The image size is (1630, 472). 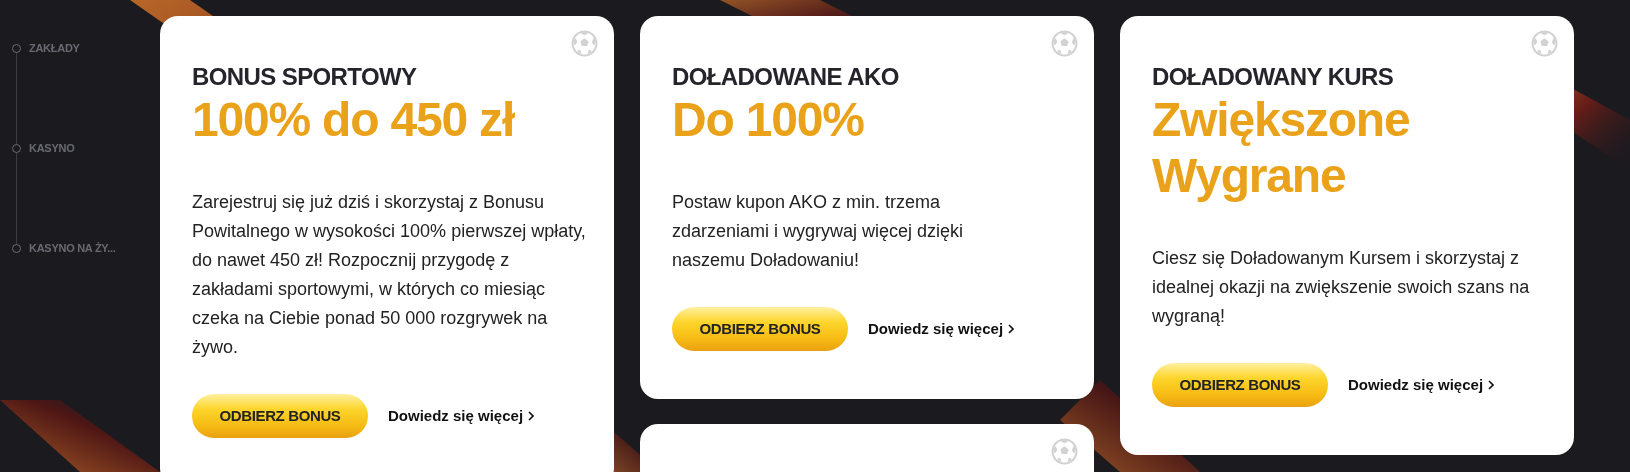 I want to click on bonus-headline: Do 100%, so click(x=768, y=120).